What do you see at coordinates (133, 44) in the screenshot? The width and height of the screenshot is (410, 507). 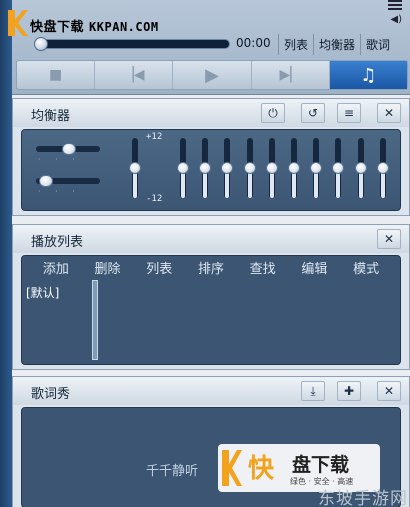 I see `progress-track` at bounding box center [133, 44].